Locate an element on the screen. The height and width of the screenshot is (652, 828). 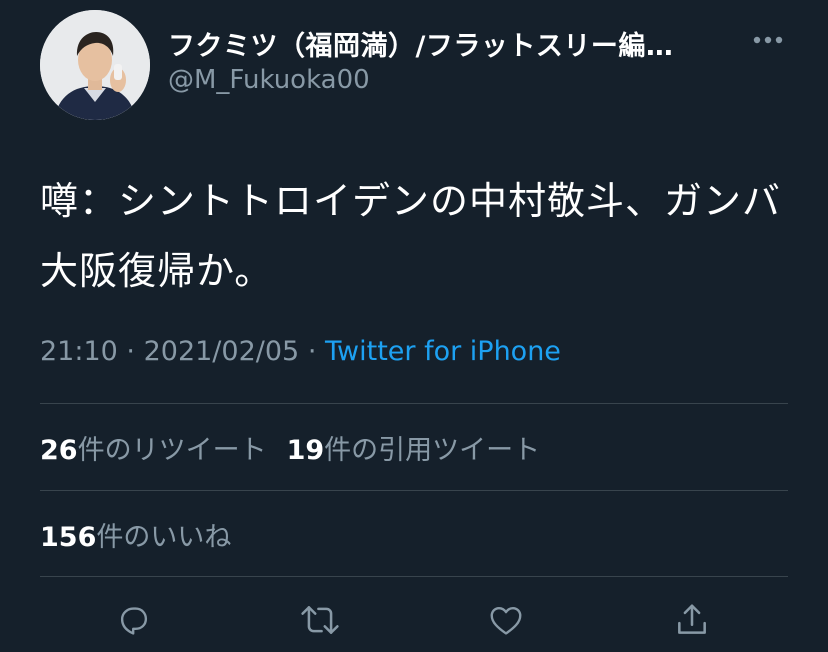
reply-button is located at coordinates (134, 620).